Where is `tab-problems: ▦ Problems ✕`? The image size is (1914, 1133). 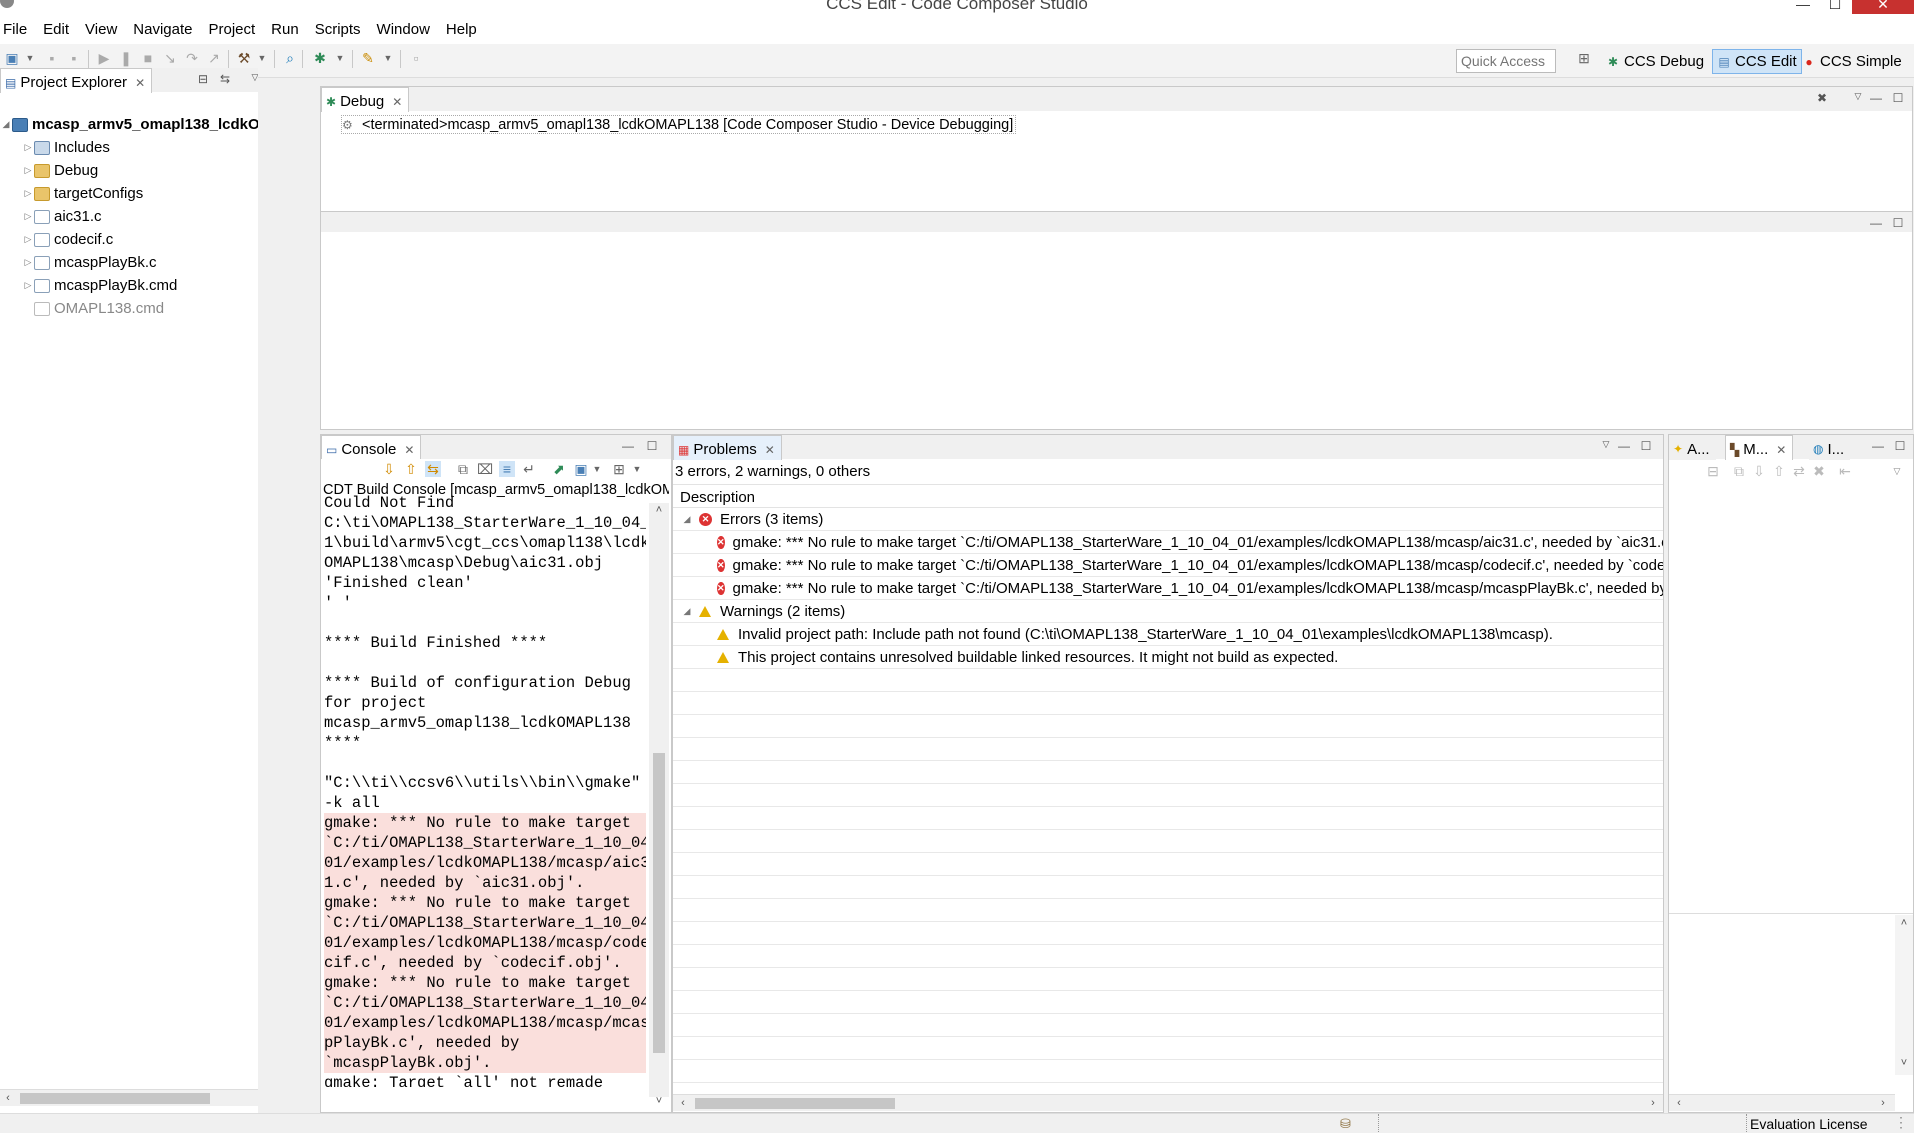
tab-problems: ▦ Problems ✕ is located at coordinates (727, 447).